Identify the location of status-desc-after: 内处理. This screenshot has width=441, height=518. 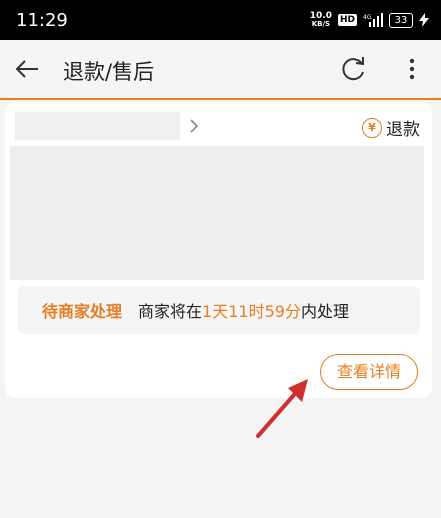
(324, 311).